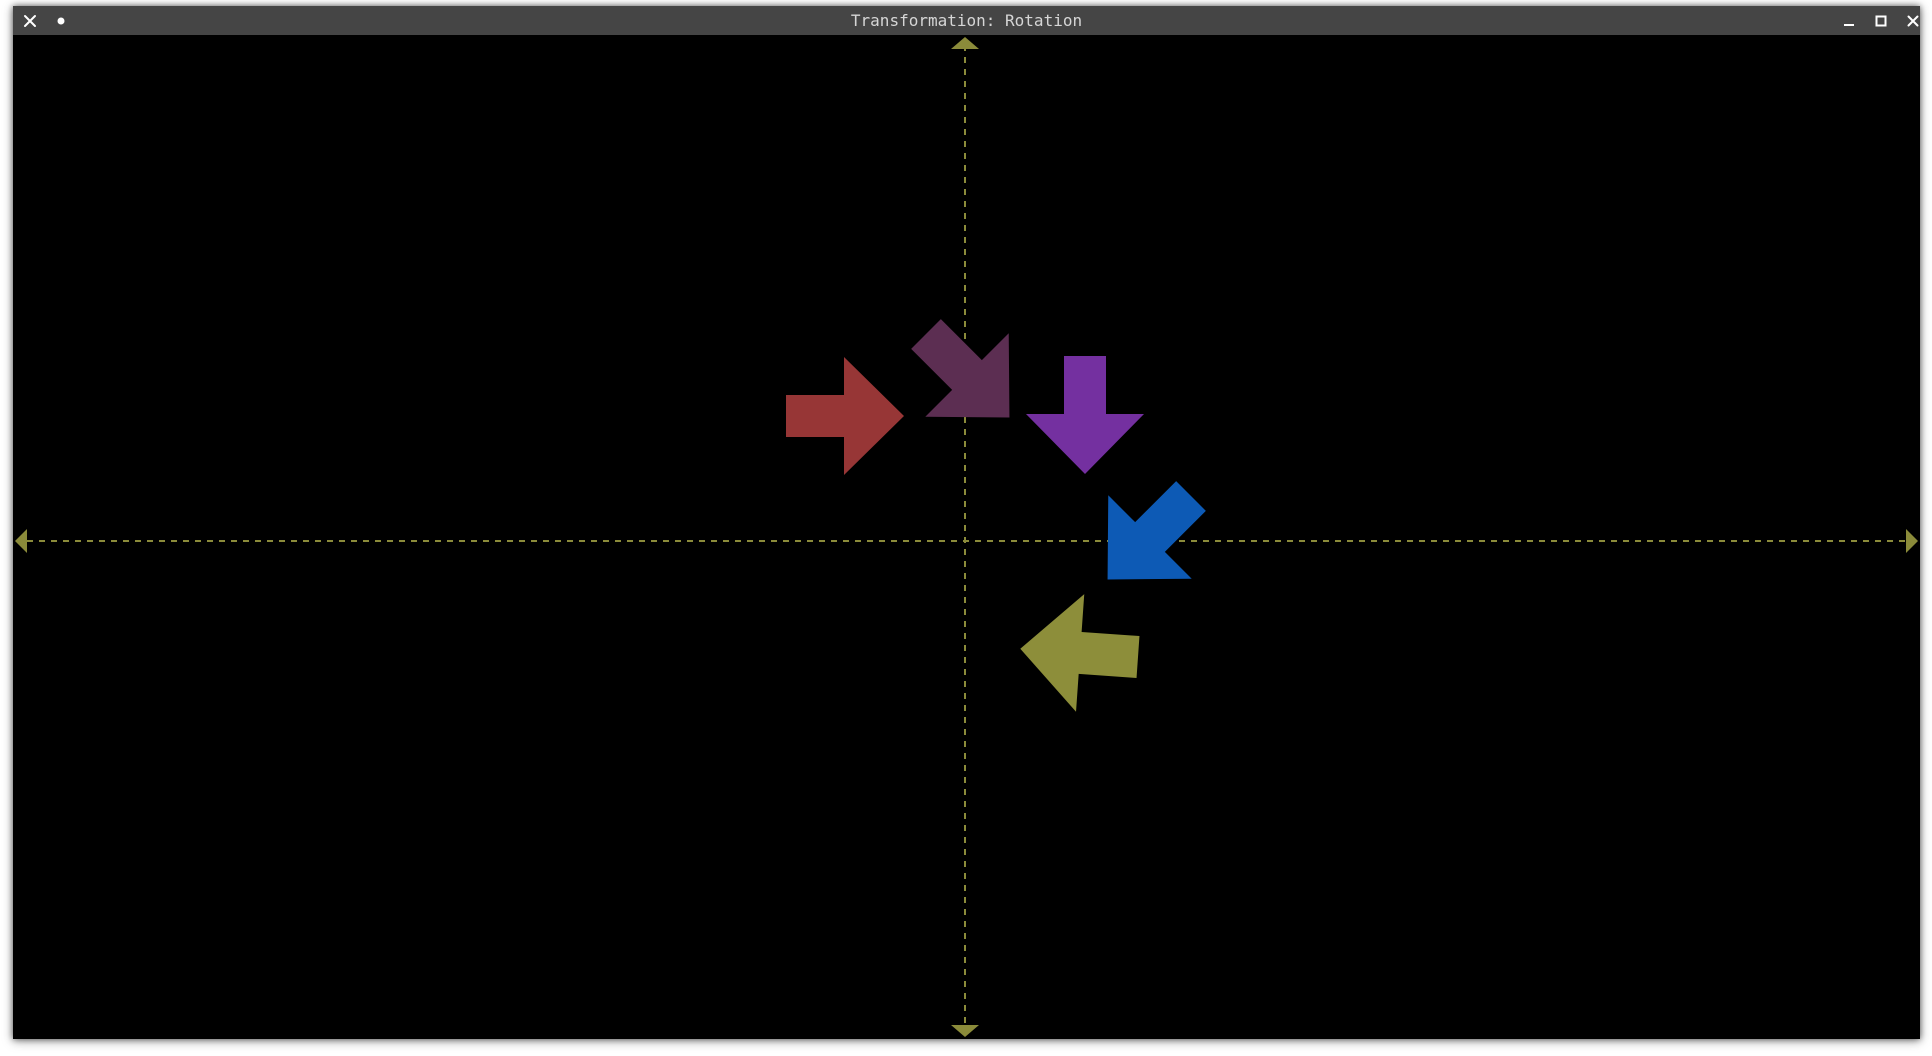 The image size is (1932, 1056). What do you see at coordinates (965, 1031) in the screenshot?
I see `y-axis-bottom-arrowhead` at bounding box center [965, 1031].